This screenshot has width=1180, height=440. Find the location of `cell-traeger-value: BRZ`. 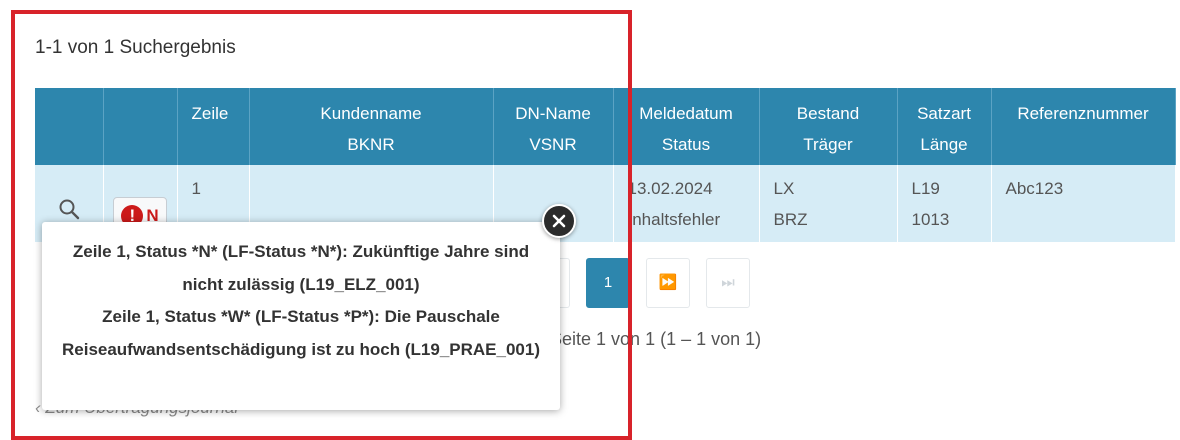

cell-traeger-value: BRZ is located at coordinates (790, 219).